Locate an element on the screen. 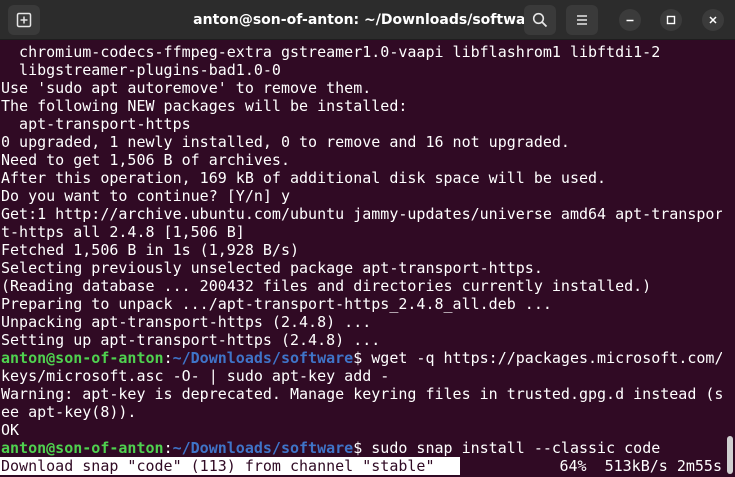  new-tab-icon is located at coordinates (24, 20).